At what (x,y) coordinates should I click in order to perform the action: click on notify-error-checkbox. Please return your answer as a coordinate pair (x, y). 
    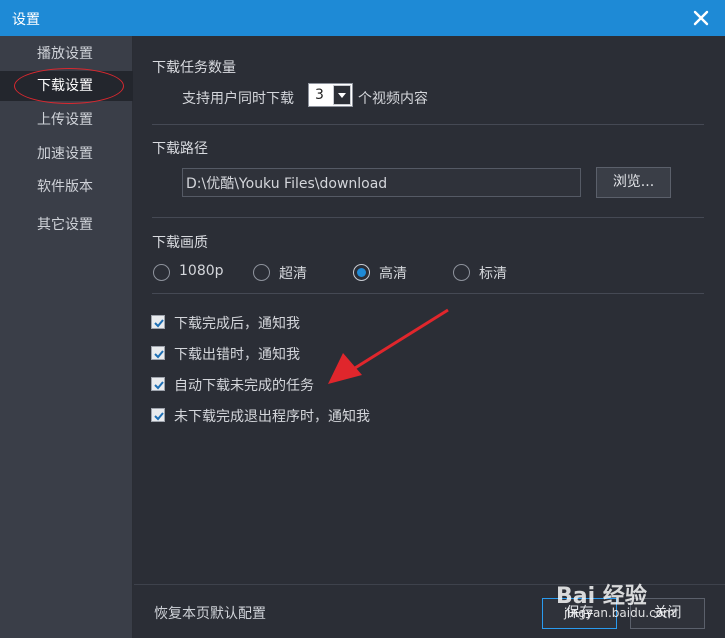
    Looking at the image, I should click on (158, 353).